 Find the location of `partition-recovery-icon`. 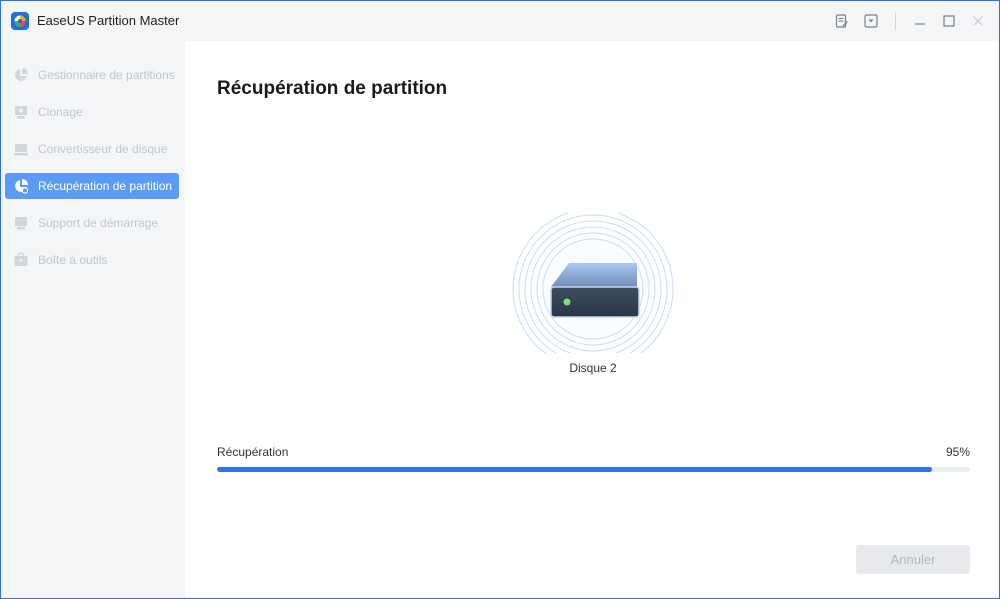

partition-recovery-icon is located at coordinates (21, 186).